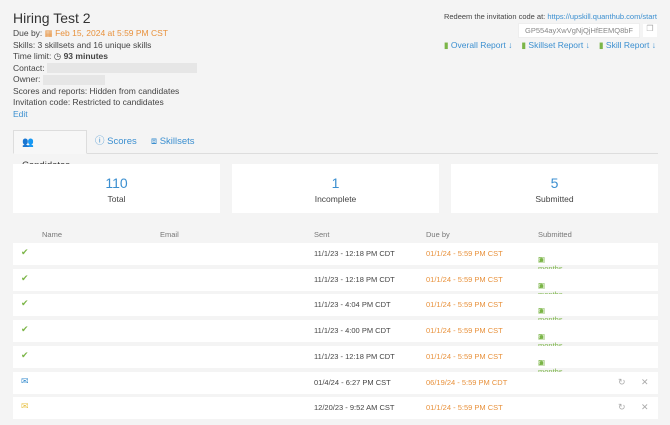 This screenshot has height=425, width=670. Describe the element at coordinates (82, 44) in the screenshot. I see `skills-summary: Skills: 3 skillsets and 16 unique skills` at that location.